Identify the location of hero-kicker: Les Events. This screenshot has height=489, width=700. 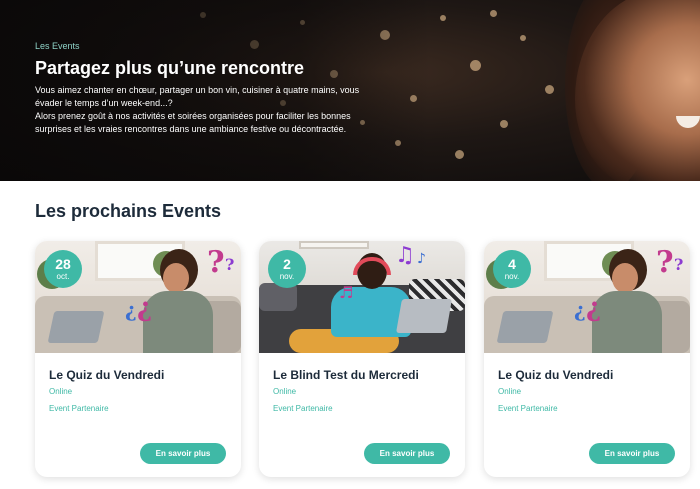
(57, 46).